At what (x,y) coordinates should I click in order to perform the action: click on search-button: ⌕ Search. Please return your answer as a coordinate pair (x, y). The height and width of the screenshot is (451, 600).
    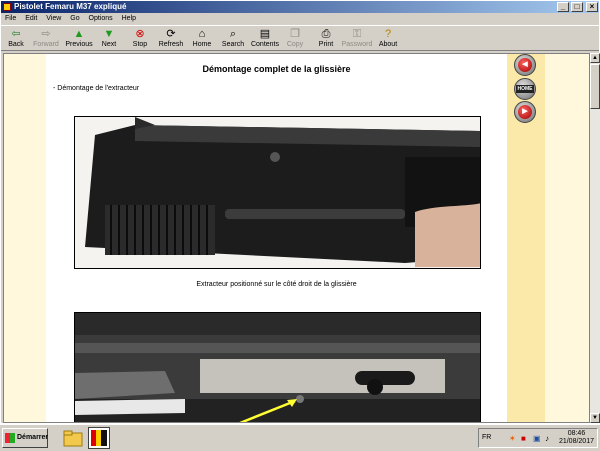
    Looking at the image, I should click on (233, 39).